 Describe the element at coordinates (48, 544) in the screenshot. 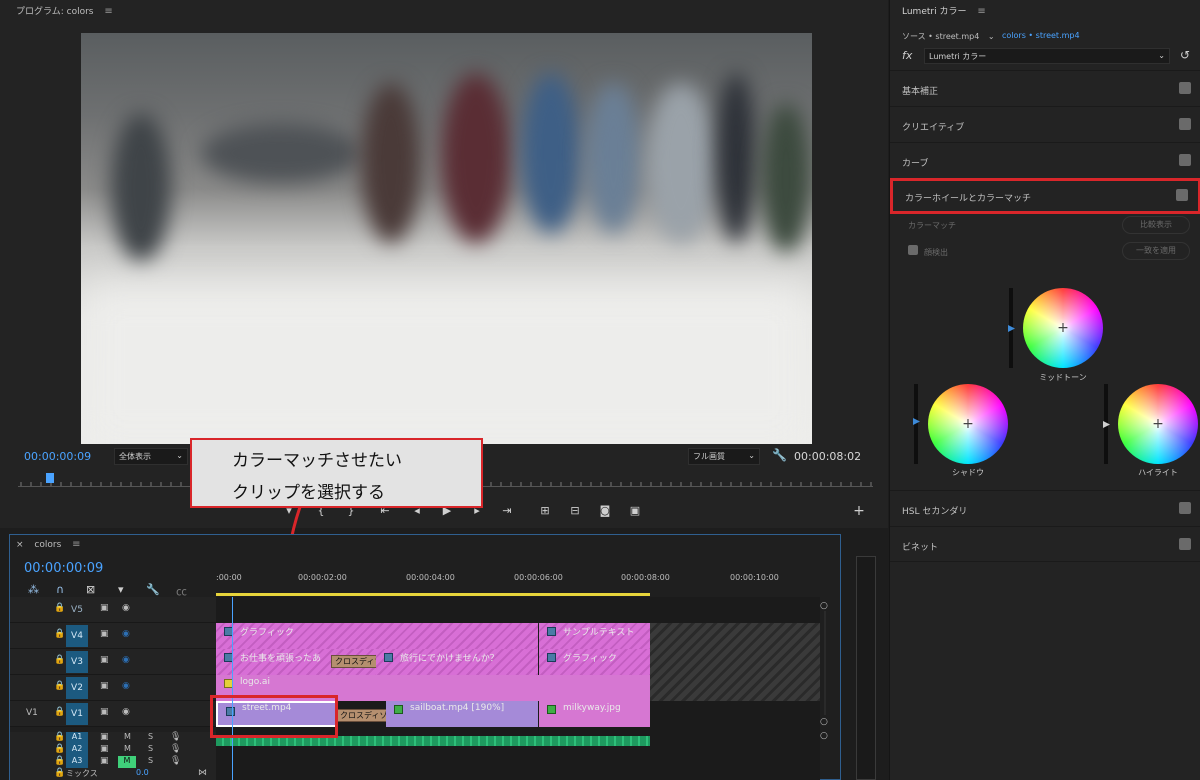

I see `timeline-tab: × colors ≡` at that location.